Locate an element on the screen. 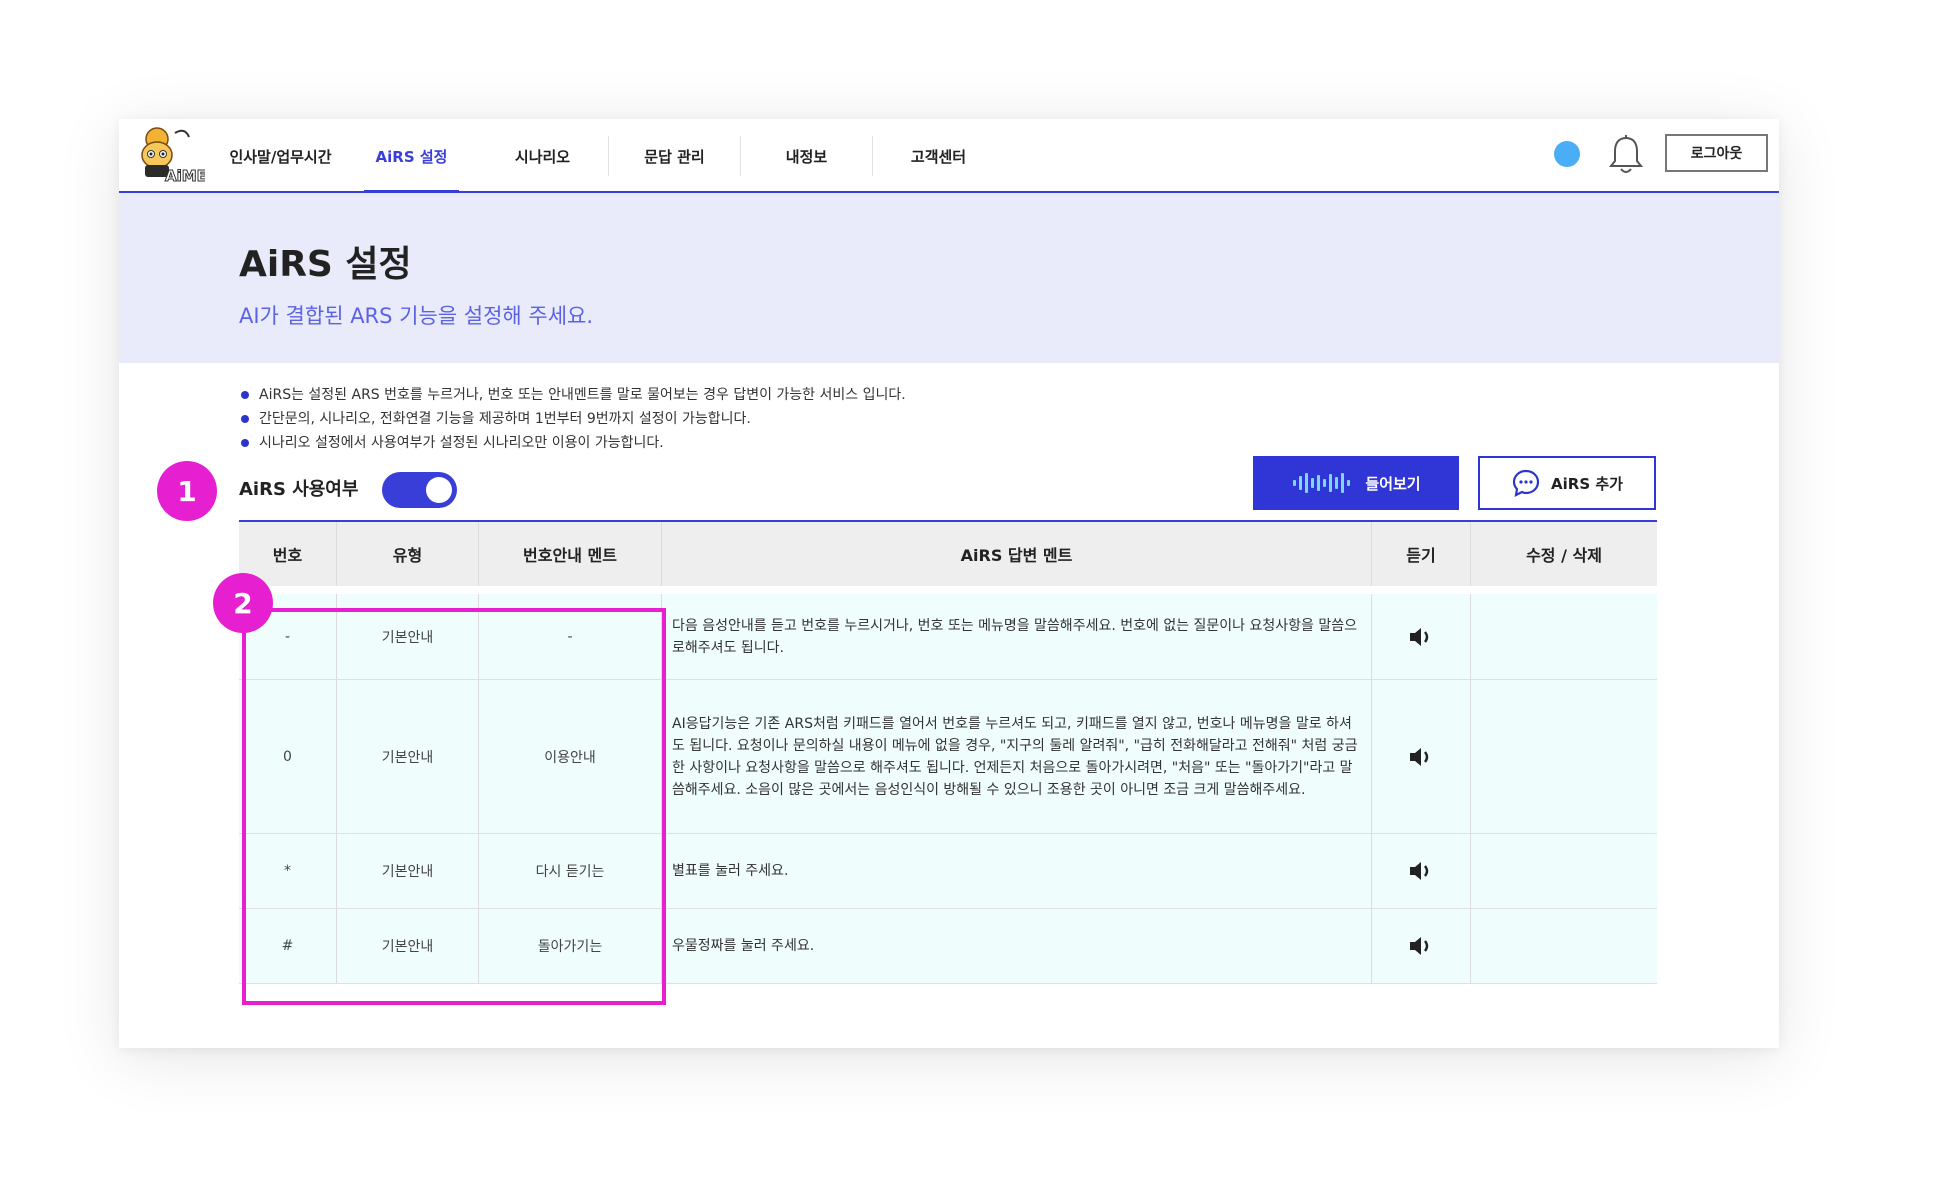 The width and height of the screenshot is (1934, 1197). nav-item-customer-center: 고객센터 is located at coordinates (938, 156).